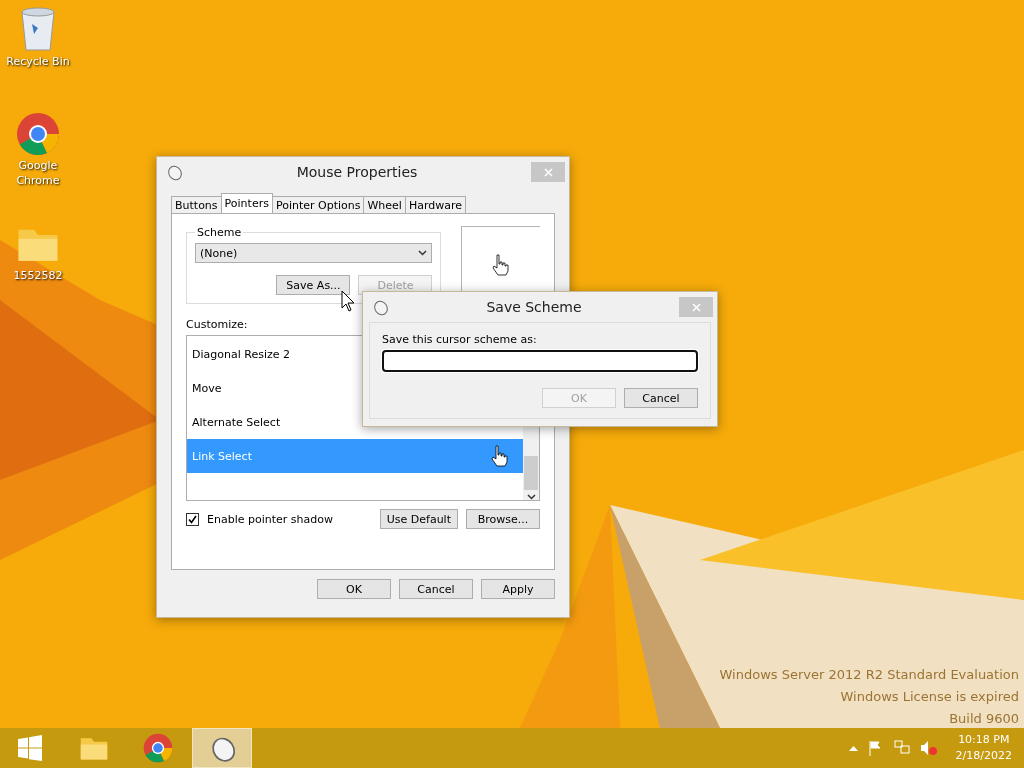  What do you see at coordinates (354, 589) in the screenshot?
I see `dialog-button: OK` at bounding box center [354, 589].